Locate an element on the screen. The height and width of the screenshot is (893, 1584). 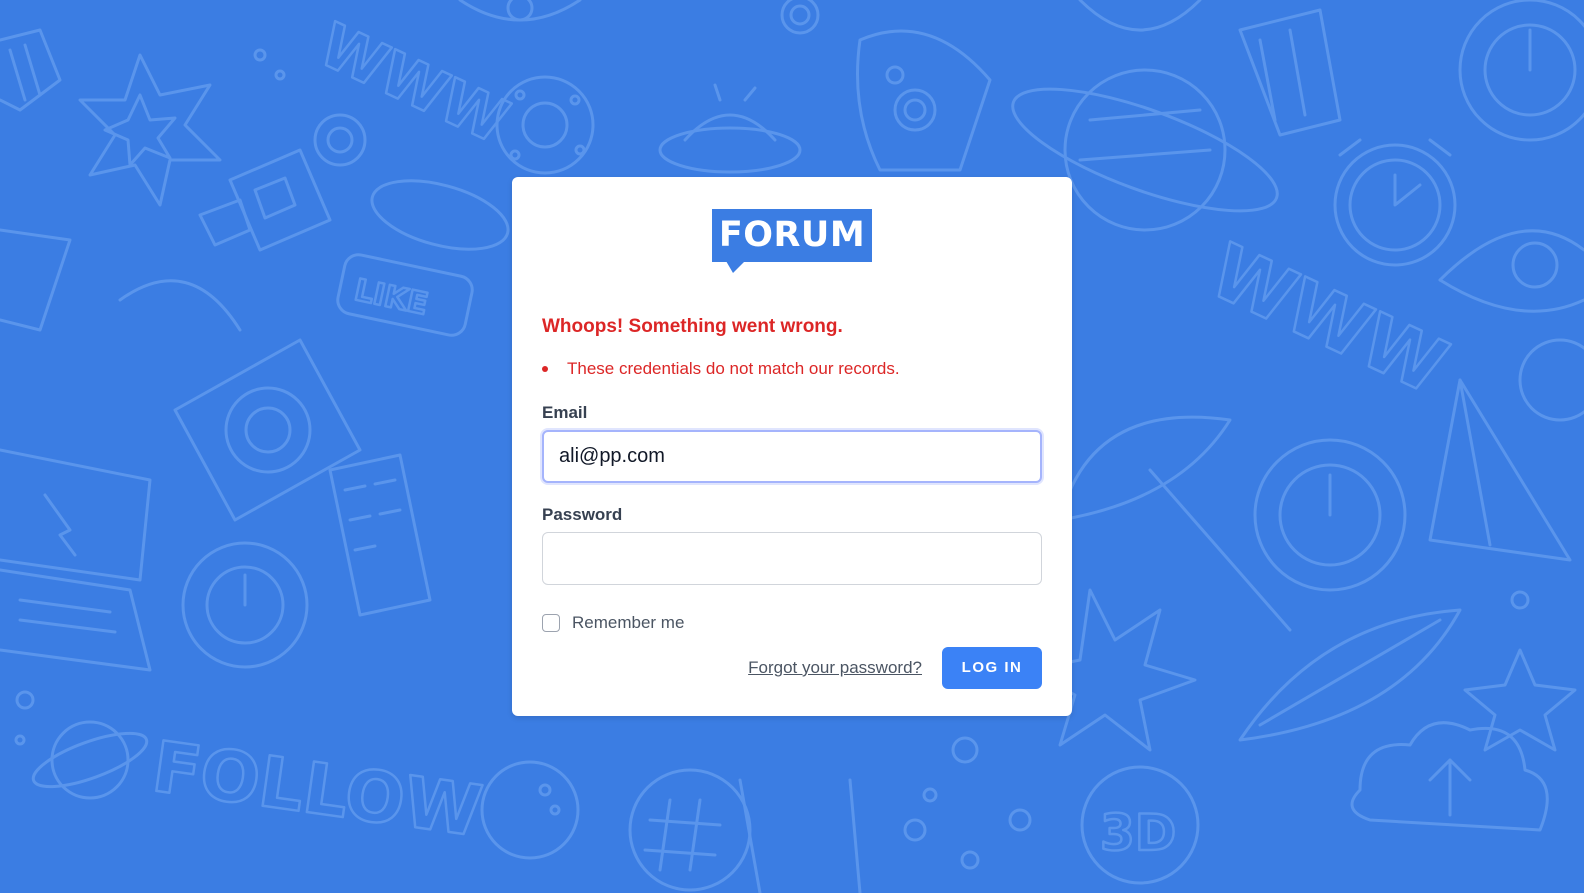
logo-speech-tail is located at coordinates (735, 267).